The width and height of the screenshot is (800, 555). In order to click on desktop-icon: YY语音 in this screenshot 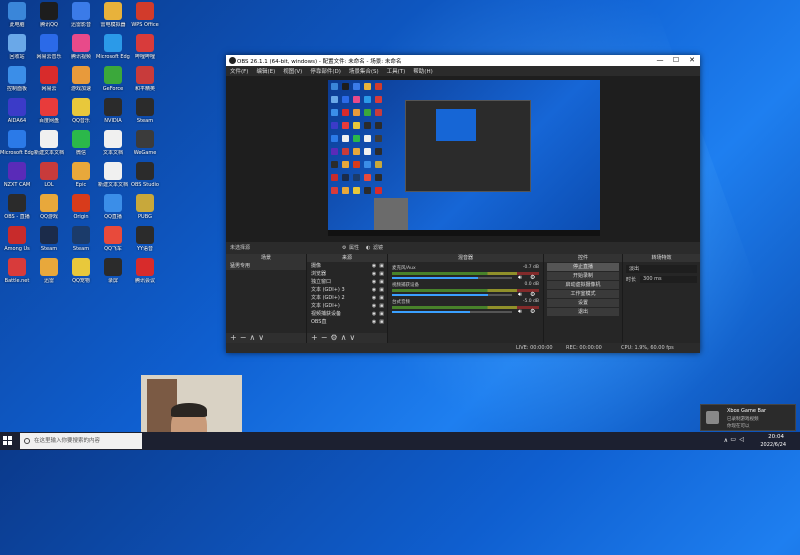, I will do `click(145, 239)`.